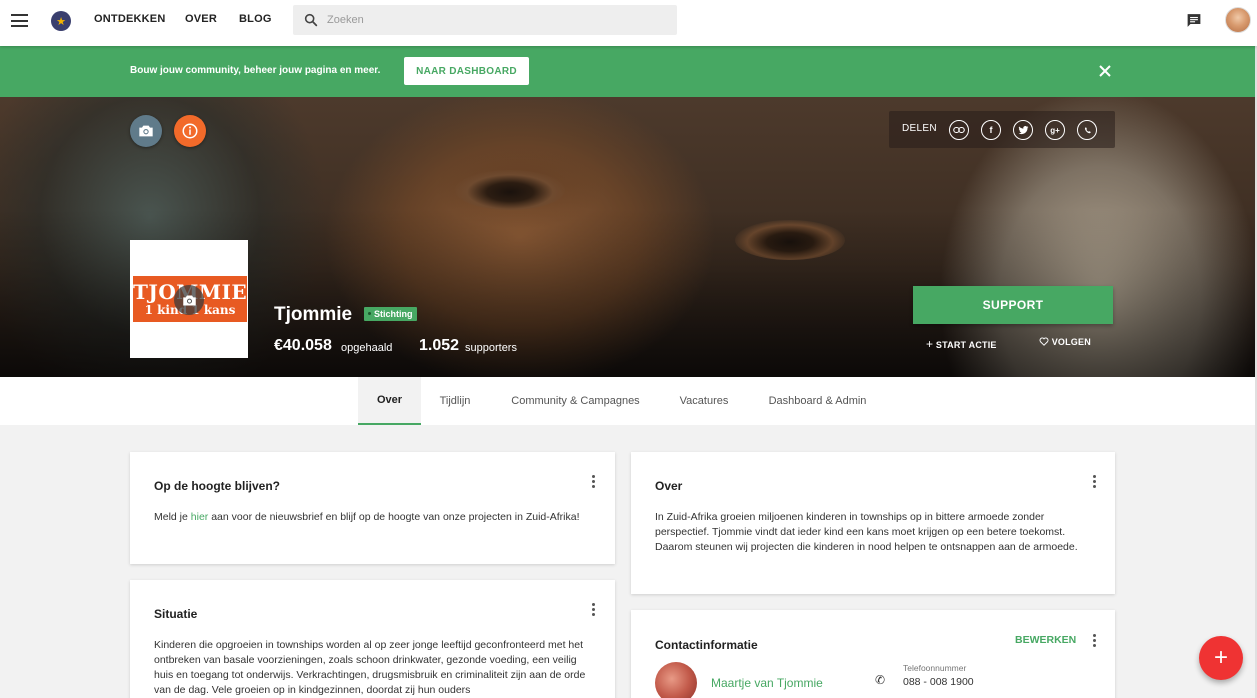 This screenshot has width=1257, height=698. I want to click on share-label: DELEN, so click(919, 128).